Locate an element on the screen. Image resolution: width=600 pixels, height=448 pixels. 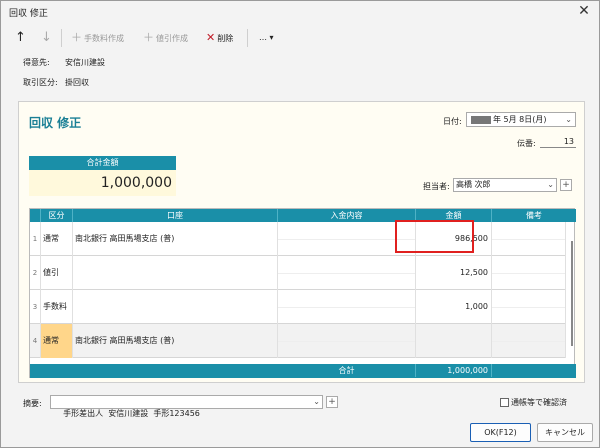
scroll-thumb is located at coordinates (572, 293).